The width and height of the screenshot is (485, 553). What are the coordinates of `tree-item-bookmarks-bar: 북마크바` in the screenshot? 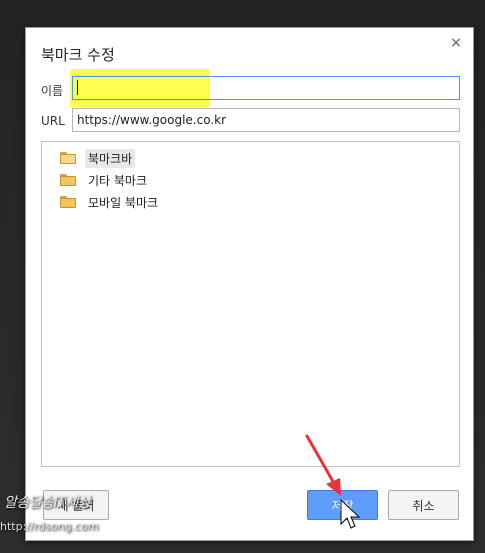 It's located at (98, 158).